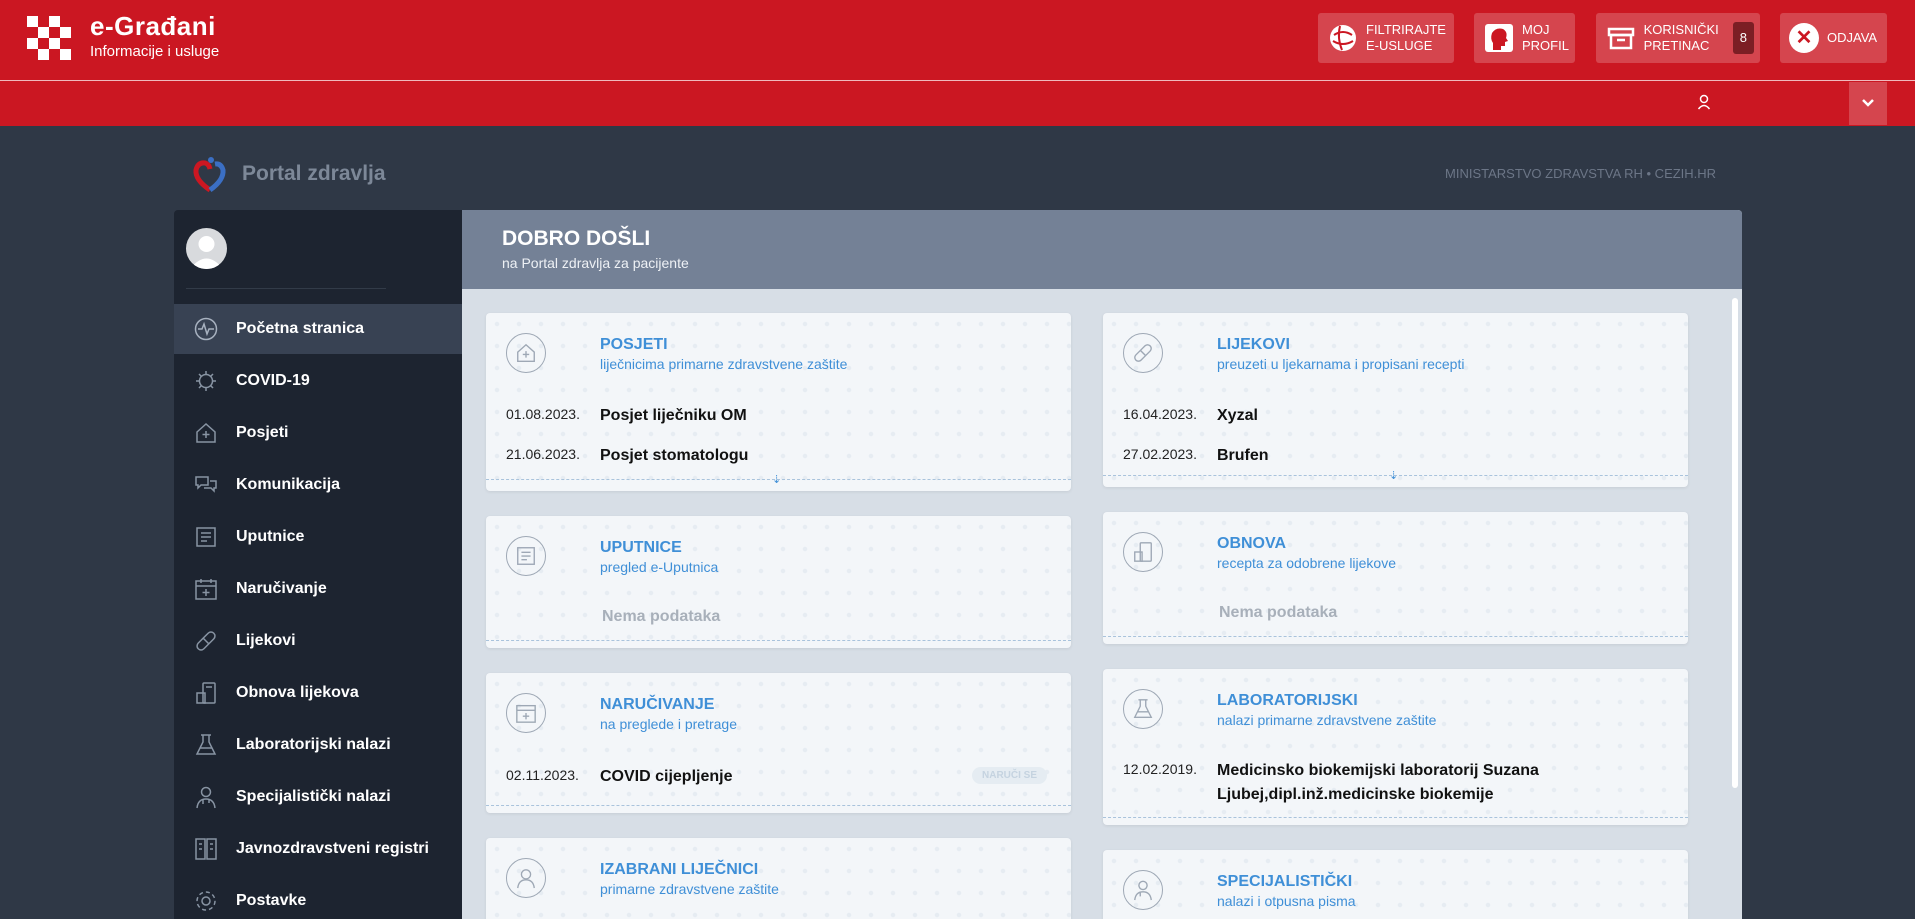 The width and height of the screenshot is (1915, 919). Describe the element at coordinates (206, 329) in the screenshot. I see `pulse-icon` at that location.